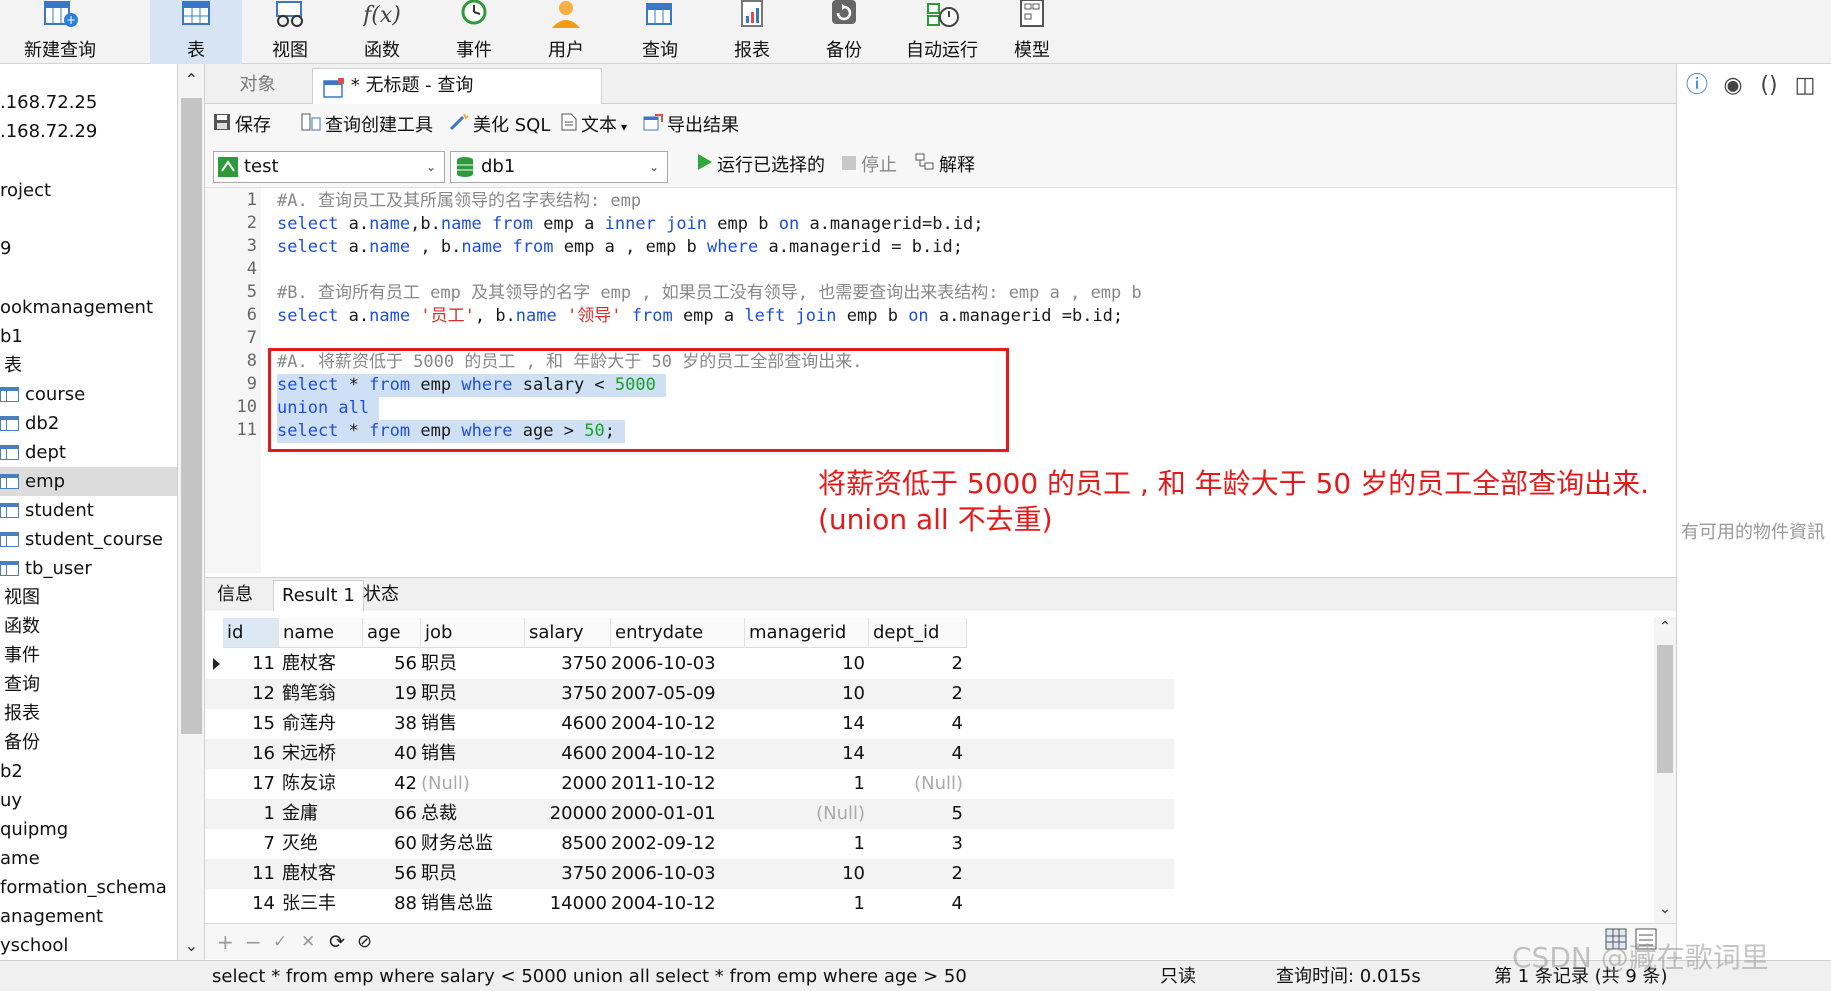  Describe the element at coordinates (88, 131) in the screenshot. I see `nav-item-connection-29: .168.72.29` at that location.